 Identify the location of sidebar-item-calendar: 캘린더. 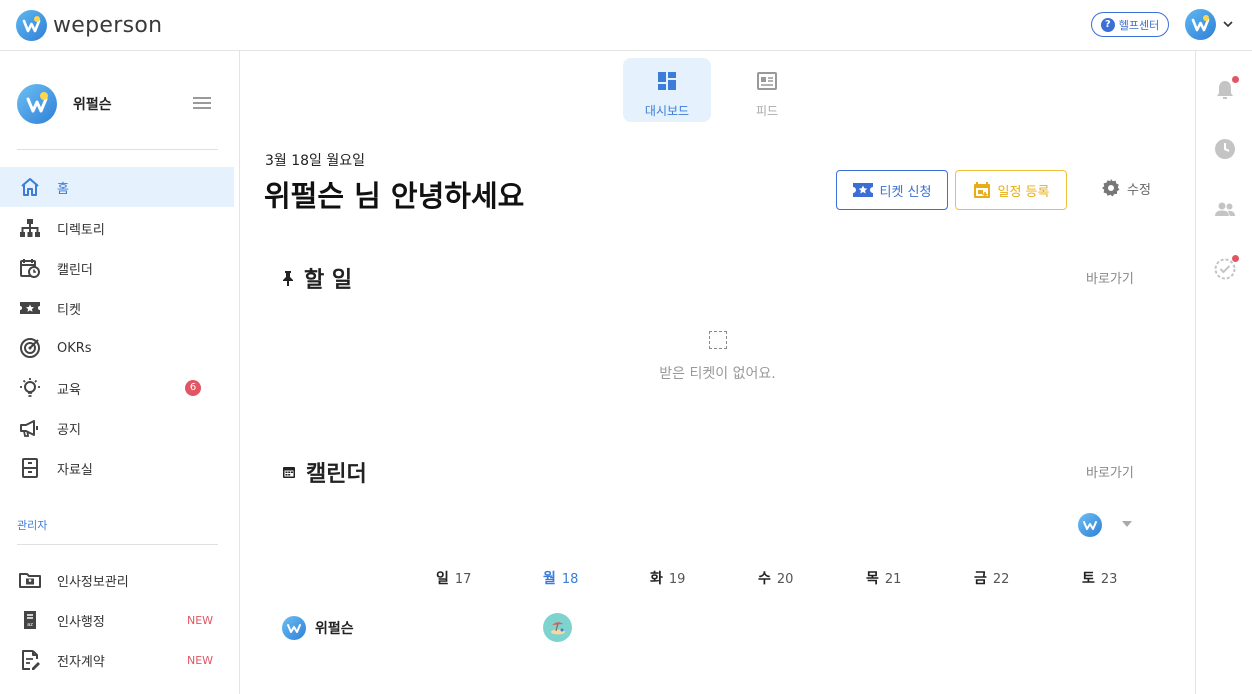
(117, 268).